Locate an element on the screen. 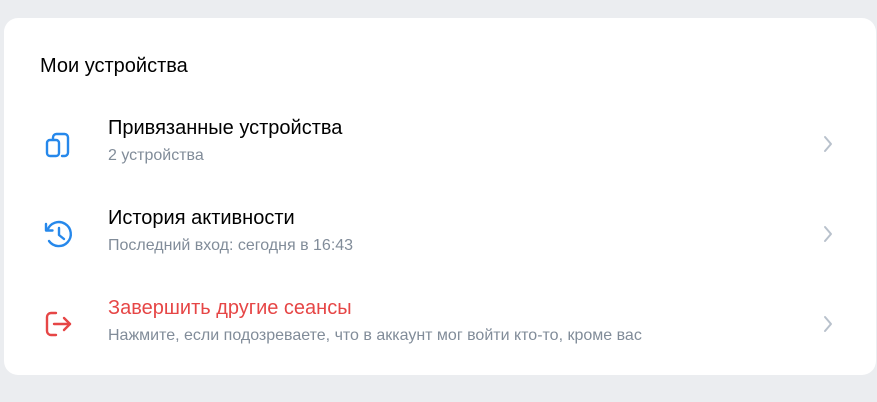 The height and width of the screenshot is (402, 877). linked-devices-title: Привязанные устройства is located at coordinates (225, 128).